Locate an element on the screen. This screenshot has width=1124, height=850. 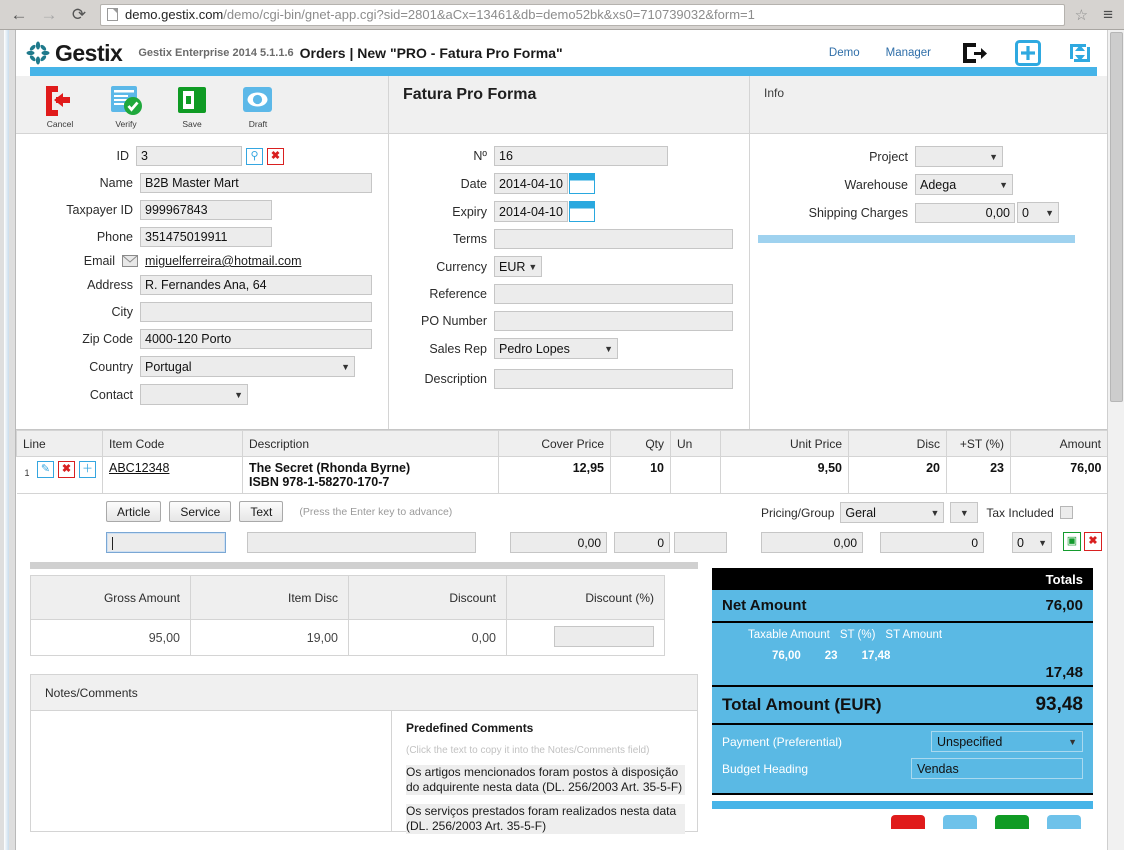
entry-item-code-input is located at coordinates (166, 542).